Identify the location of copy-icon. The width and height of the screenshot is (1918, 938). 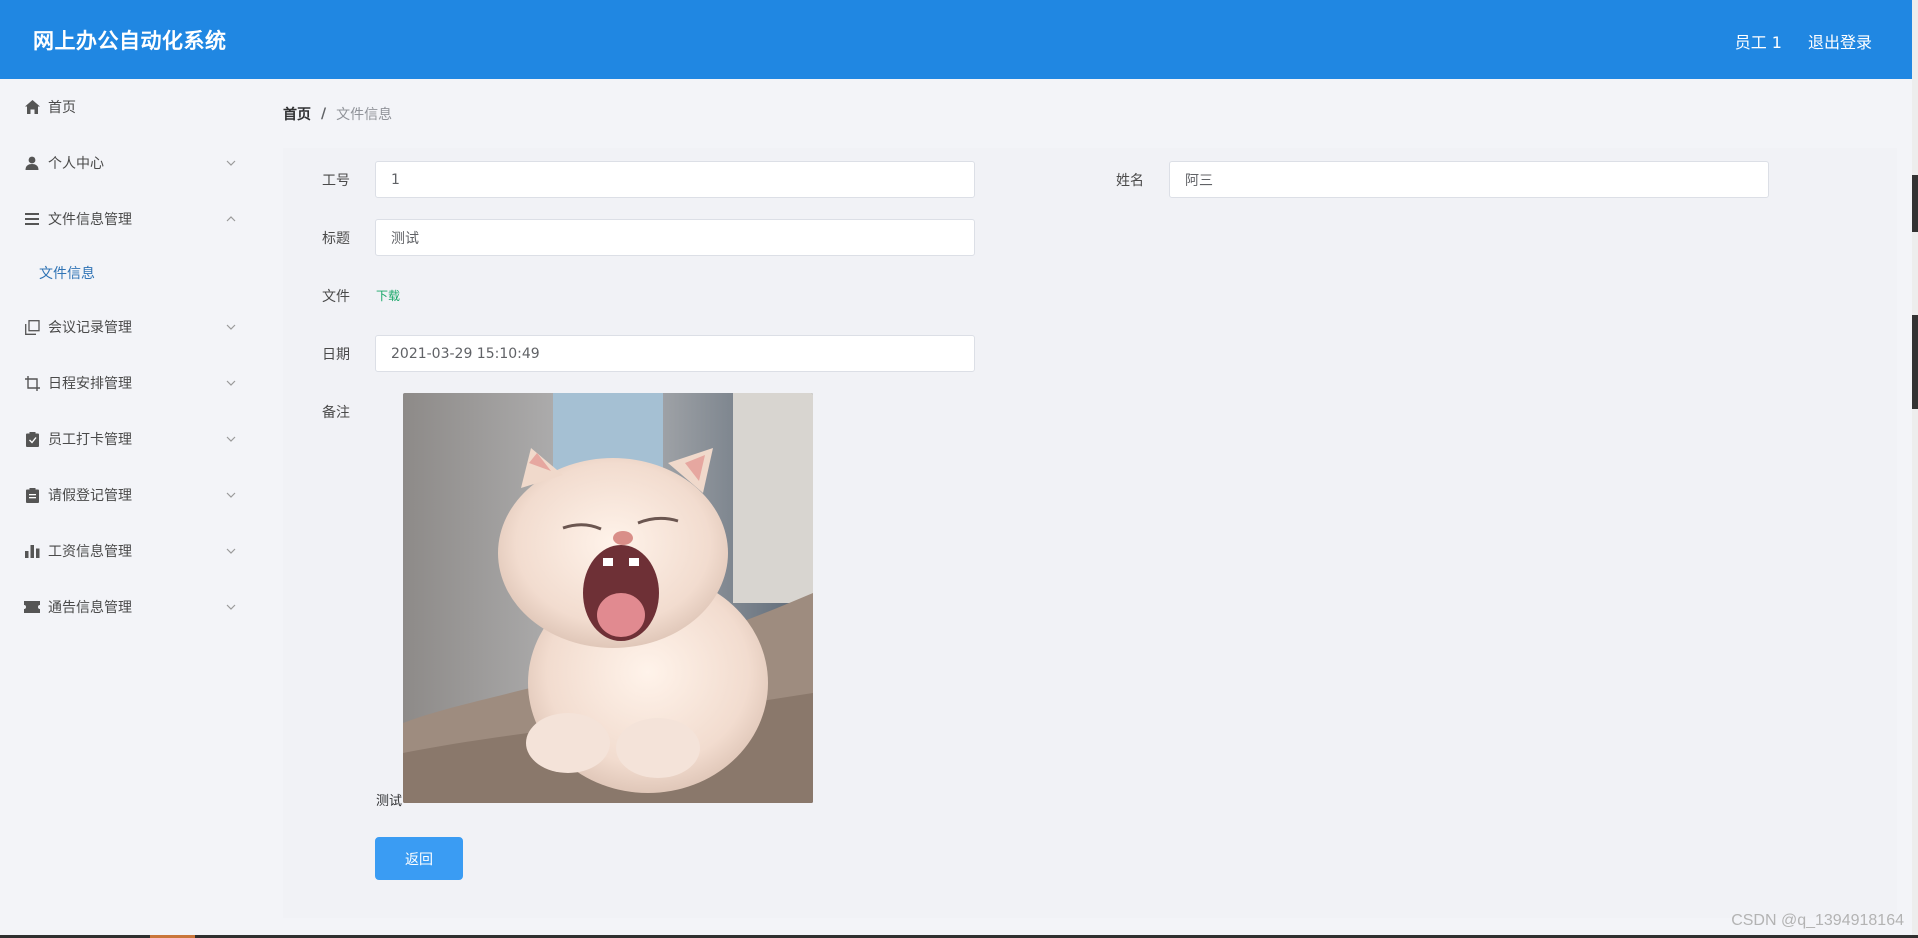
(32, 327).